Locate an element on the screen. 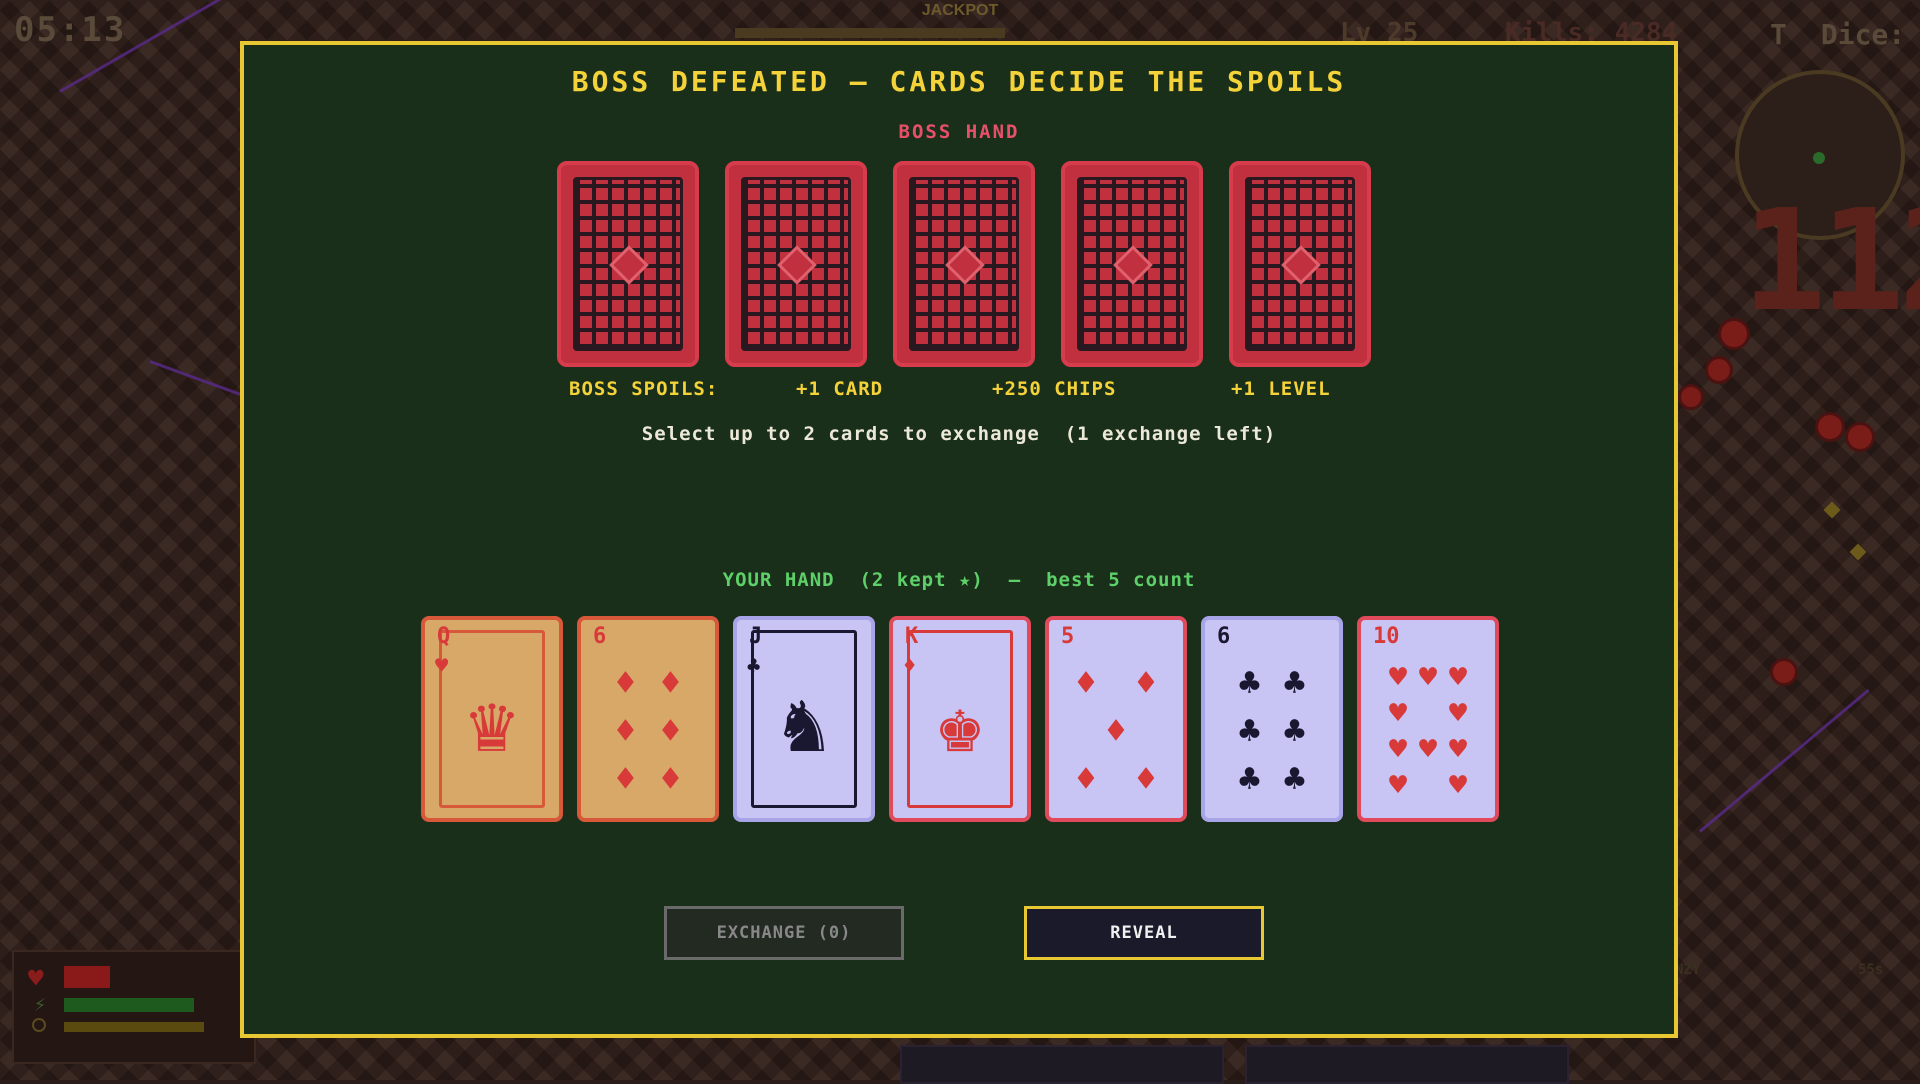 The width and height of the screenshot is (1920, 1084). exchange-button: EXCHANGE (0) is located at coordinates (784, 933).